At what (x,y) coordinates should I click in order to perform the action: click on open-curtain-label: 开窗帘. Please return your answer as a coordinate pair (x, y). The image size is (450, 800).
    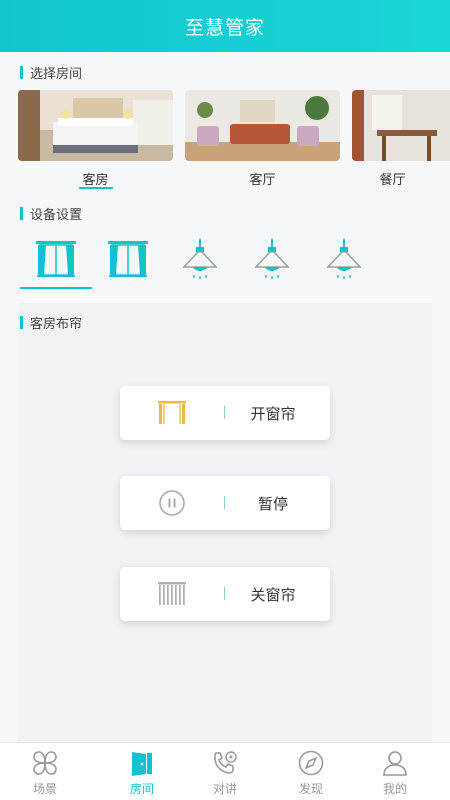
    Looking at the image, I should click on (273, 414).